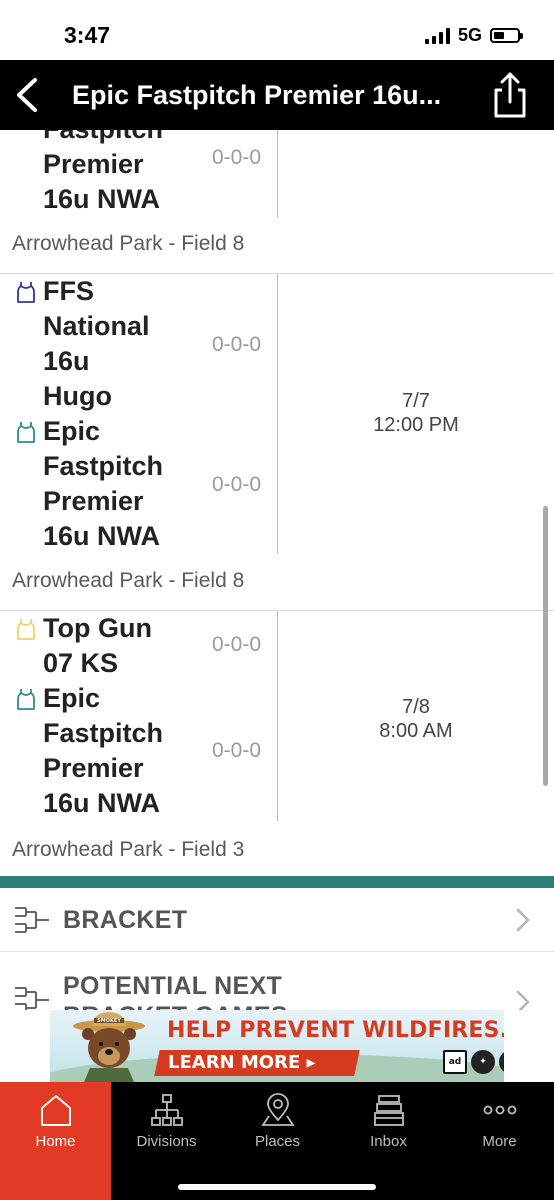  I want to click on team-row: FFS National 16u Hugo 0-0-0, so click(138, 344).